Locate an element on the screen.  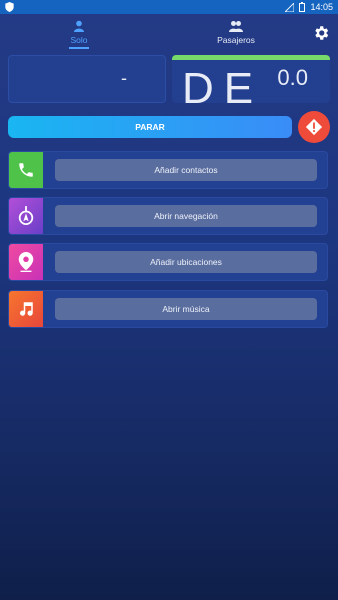
right-panel-big-text: DE is located at coordinates (223, 84).